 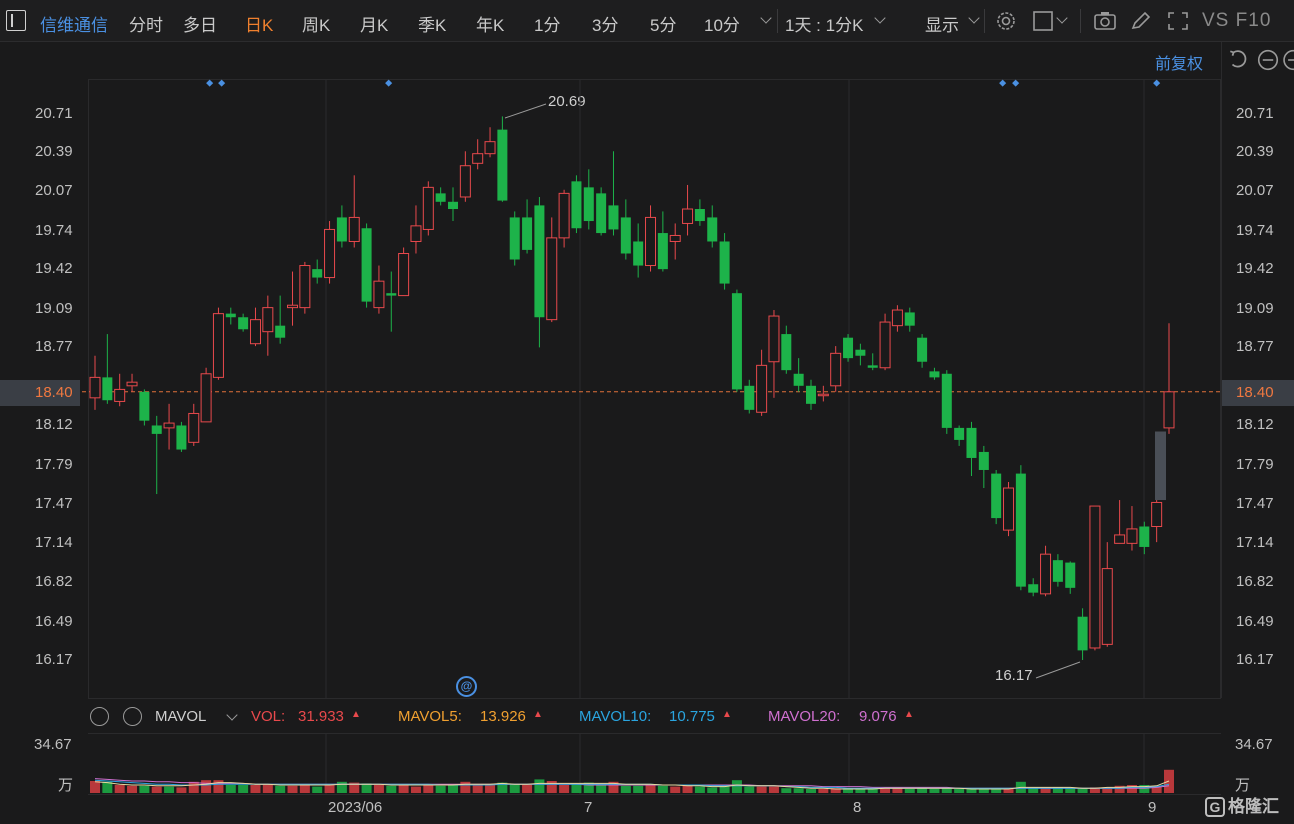 What do you see at coordinates (588, 807) in the screenshot?
I see `x-label-july: 7` at bounding box center [588, 807].